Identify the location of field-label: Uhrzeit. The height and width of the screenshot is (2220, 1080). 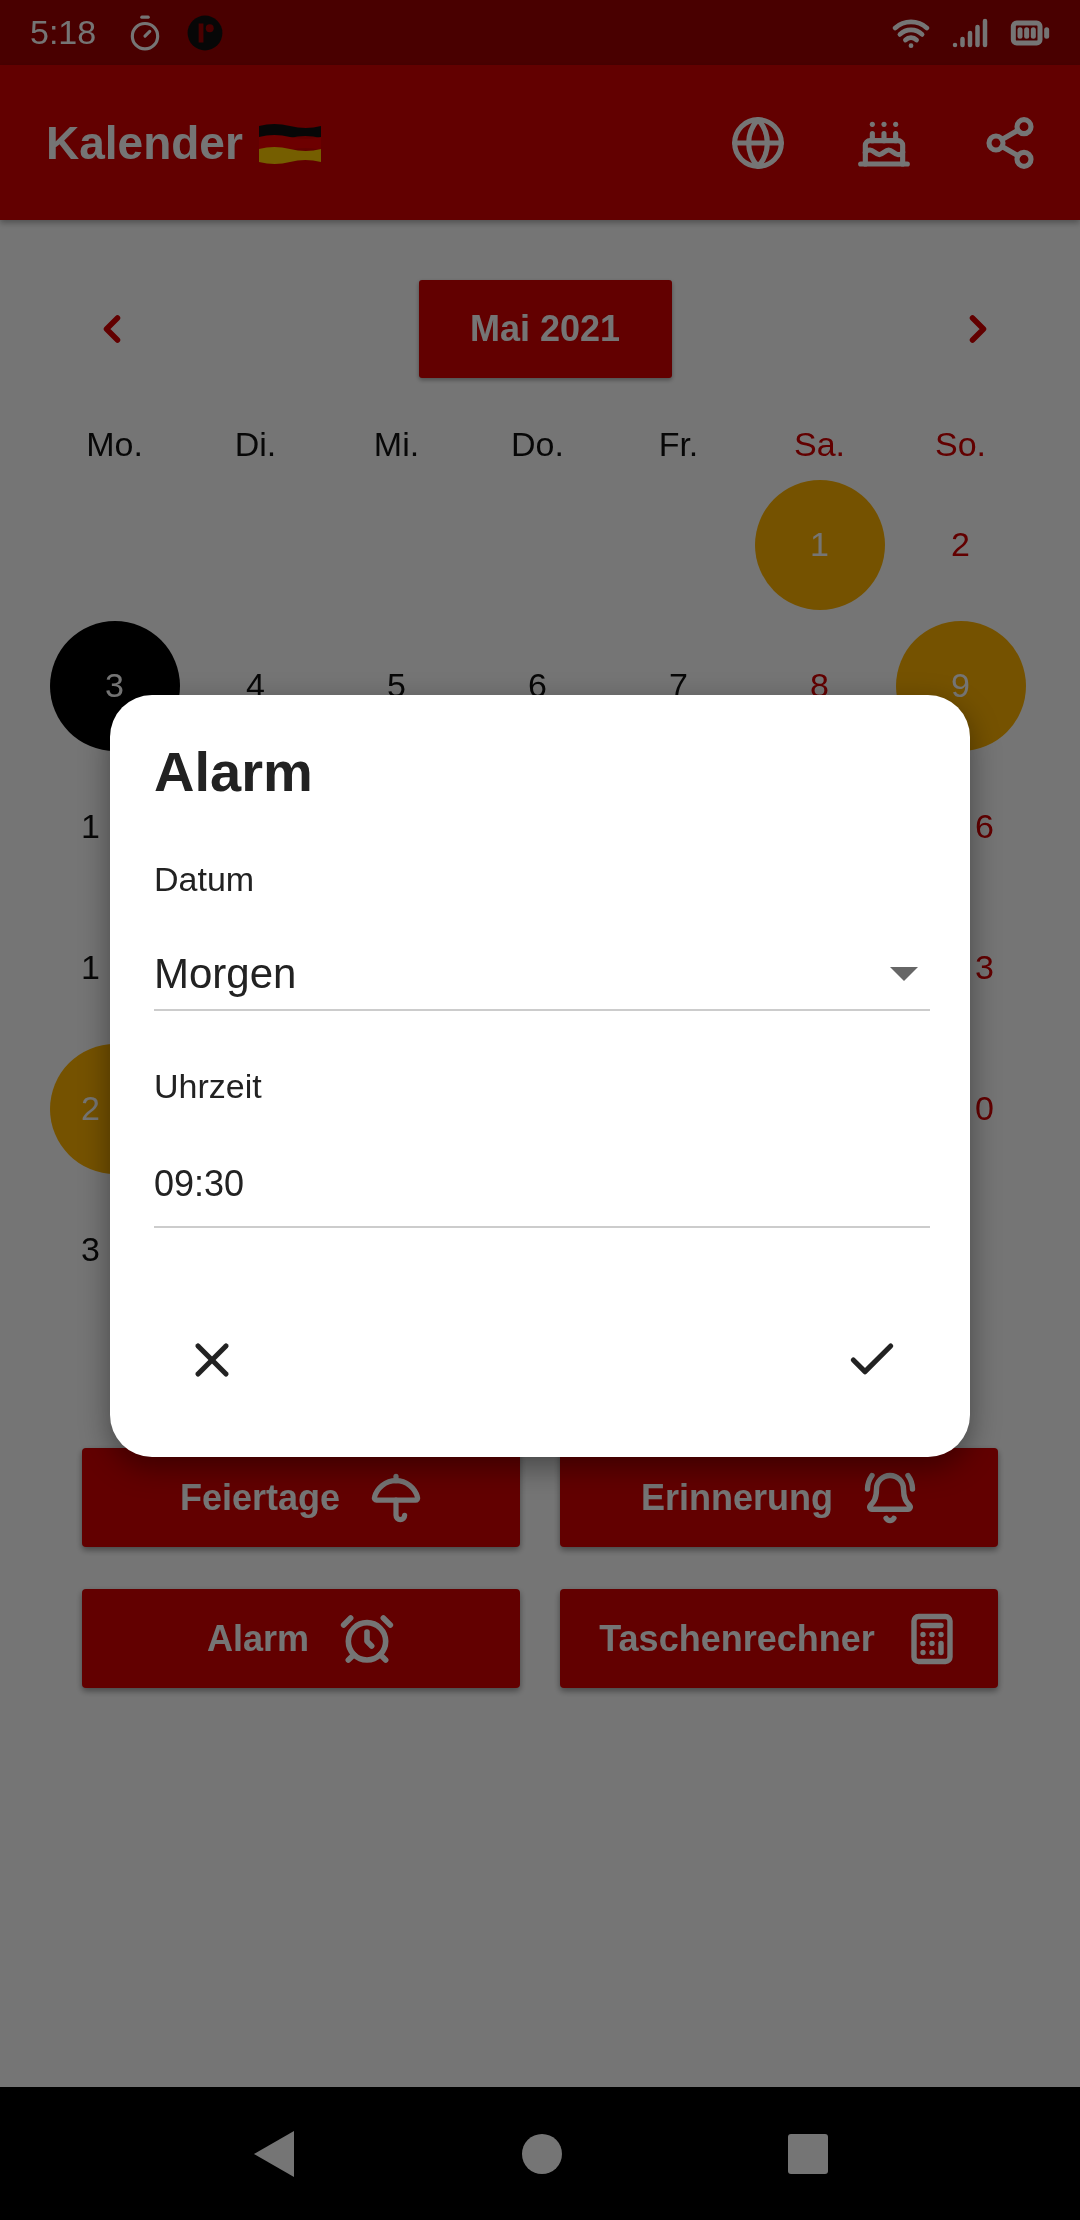
(208, 1086).